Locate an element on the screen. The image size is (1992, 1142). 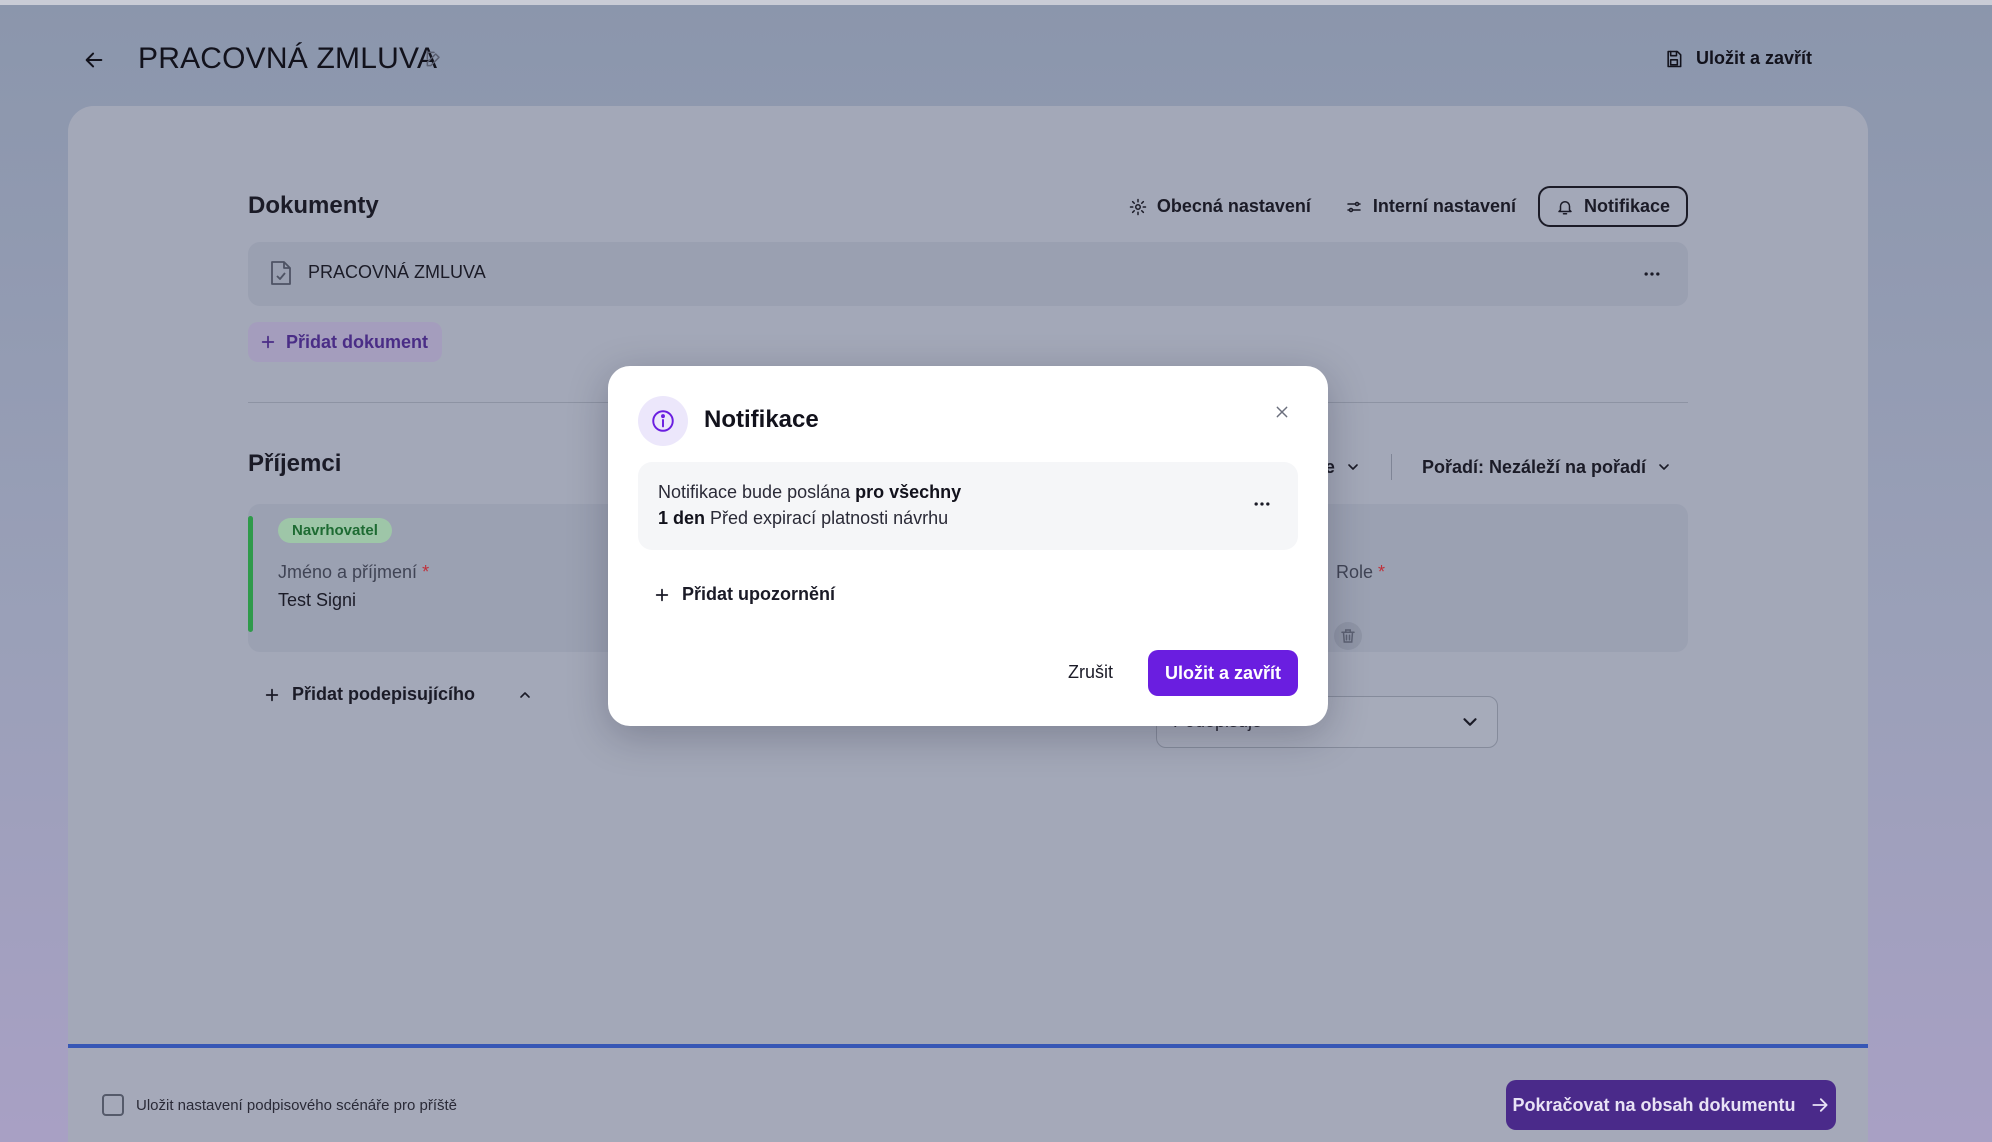
tab-notifications-label: Notifikace is located at coordinates (1626, 206).